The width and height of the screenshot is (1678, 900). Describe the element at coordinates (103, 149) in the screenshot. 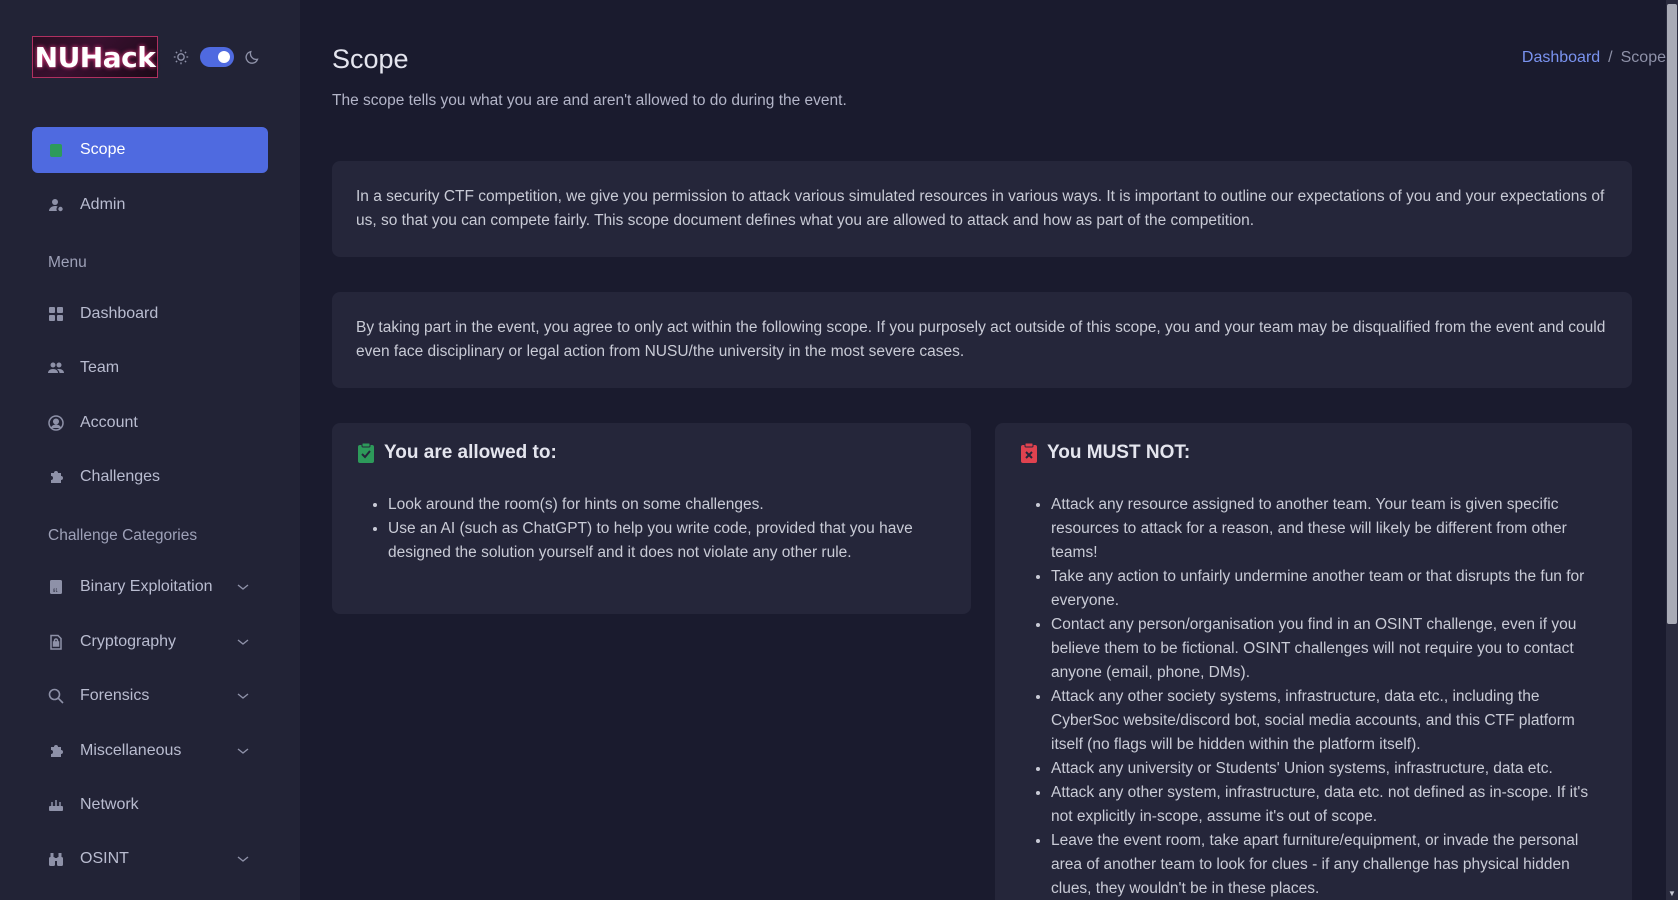

I see `sidebar-item-label: Scope` at that location.